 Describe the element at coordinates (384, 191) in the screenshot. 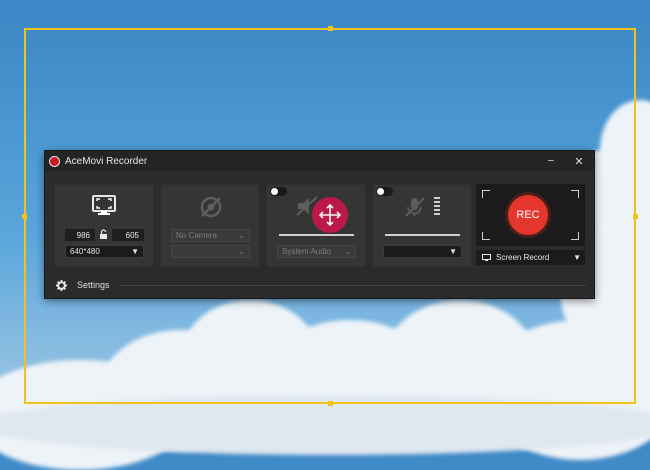

I see `microphone-toggle` at that location.